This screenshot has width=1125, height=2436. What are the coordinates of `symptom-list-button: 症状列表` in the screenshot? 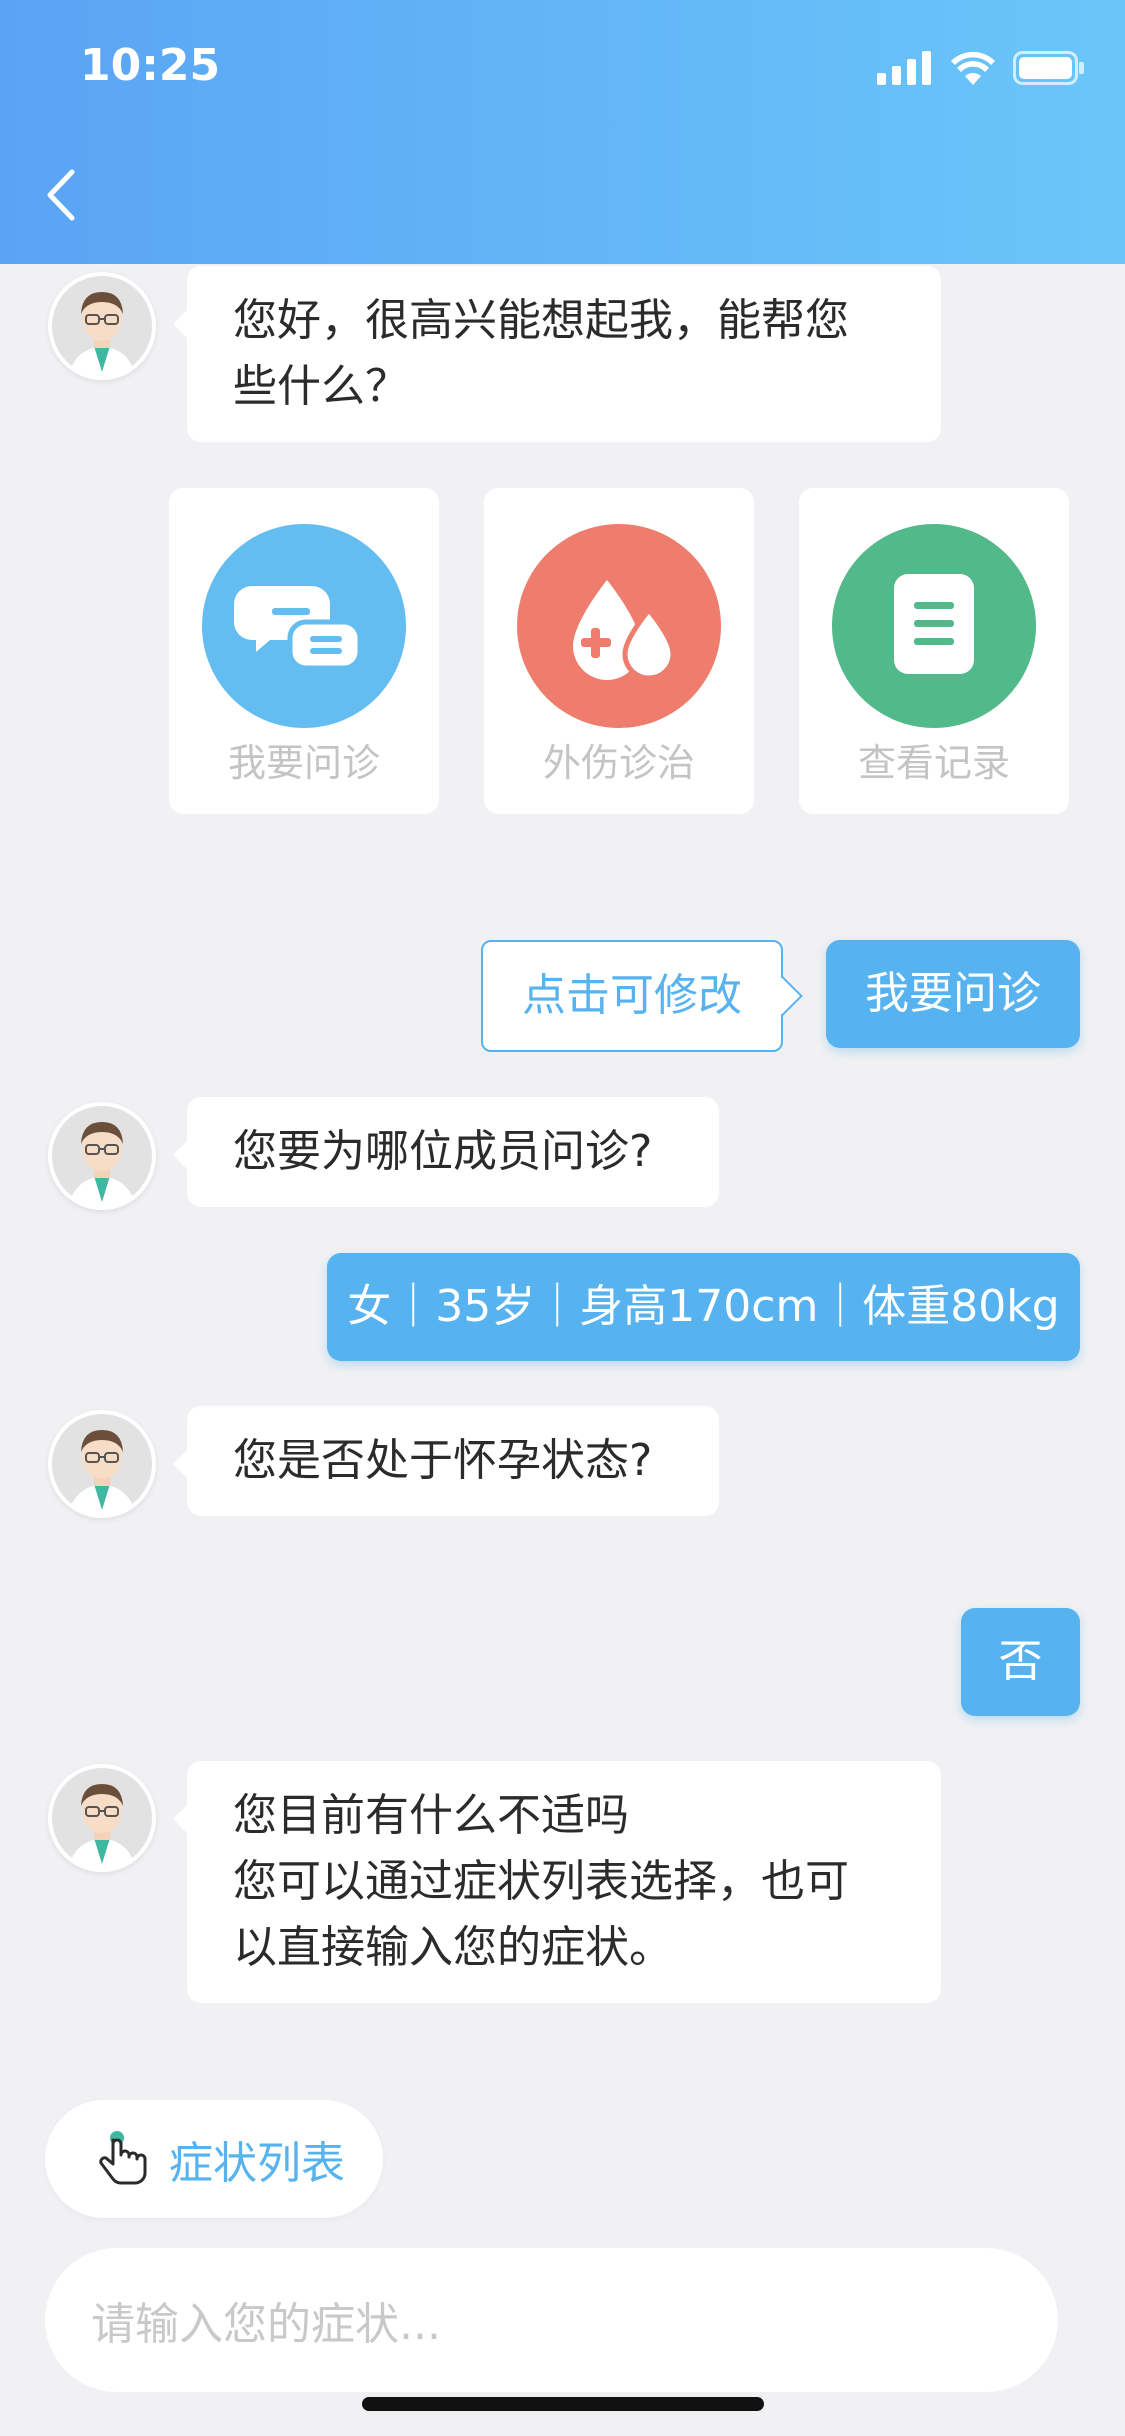 It's located at (214, 2159).